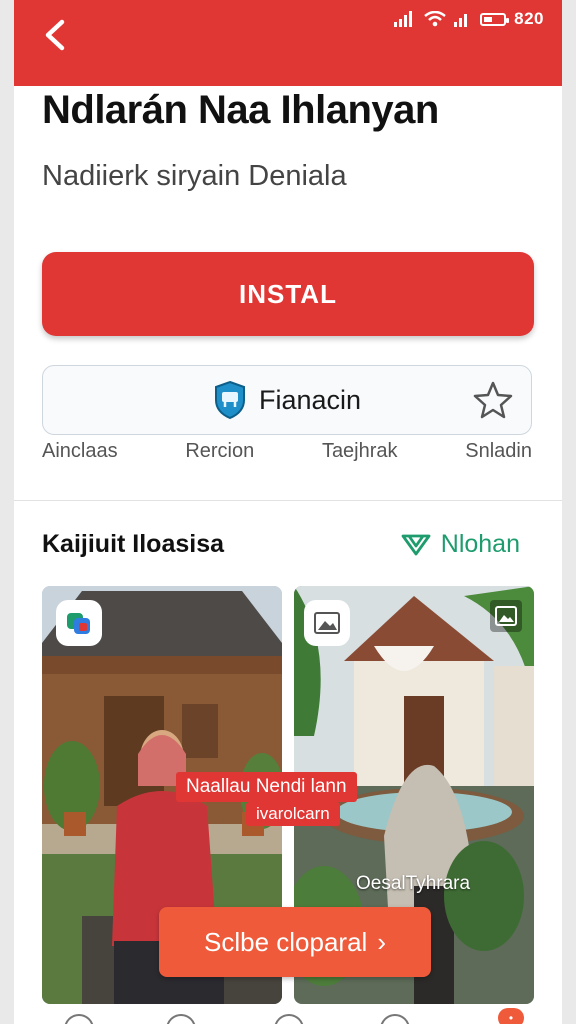 The image size is (576, 1024). Describe the element at coordinates (266, 787) in the screenshot. I see `photo-tag: Naallau Nendi lann` at that location.